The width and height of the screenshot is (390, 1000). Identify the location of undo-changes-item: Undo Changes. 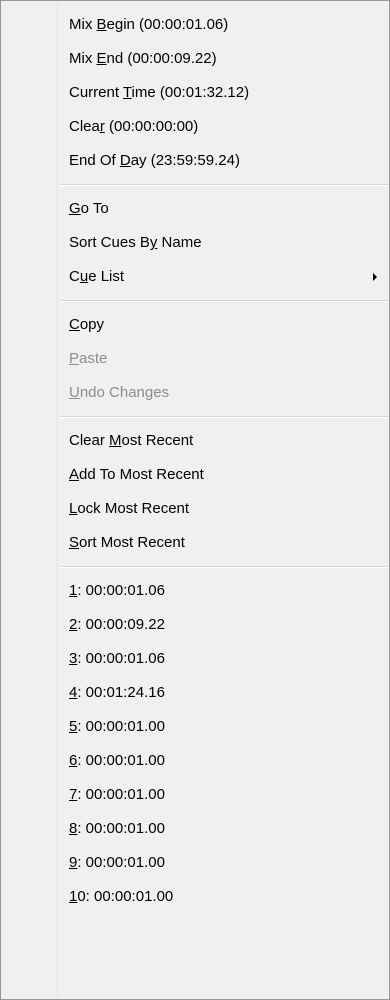
(195, 393).